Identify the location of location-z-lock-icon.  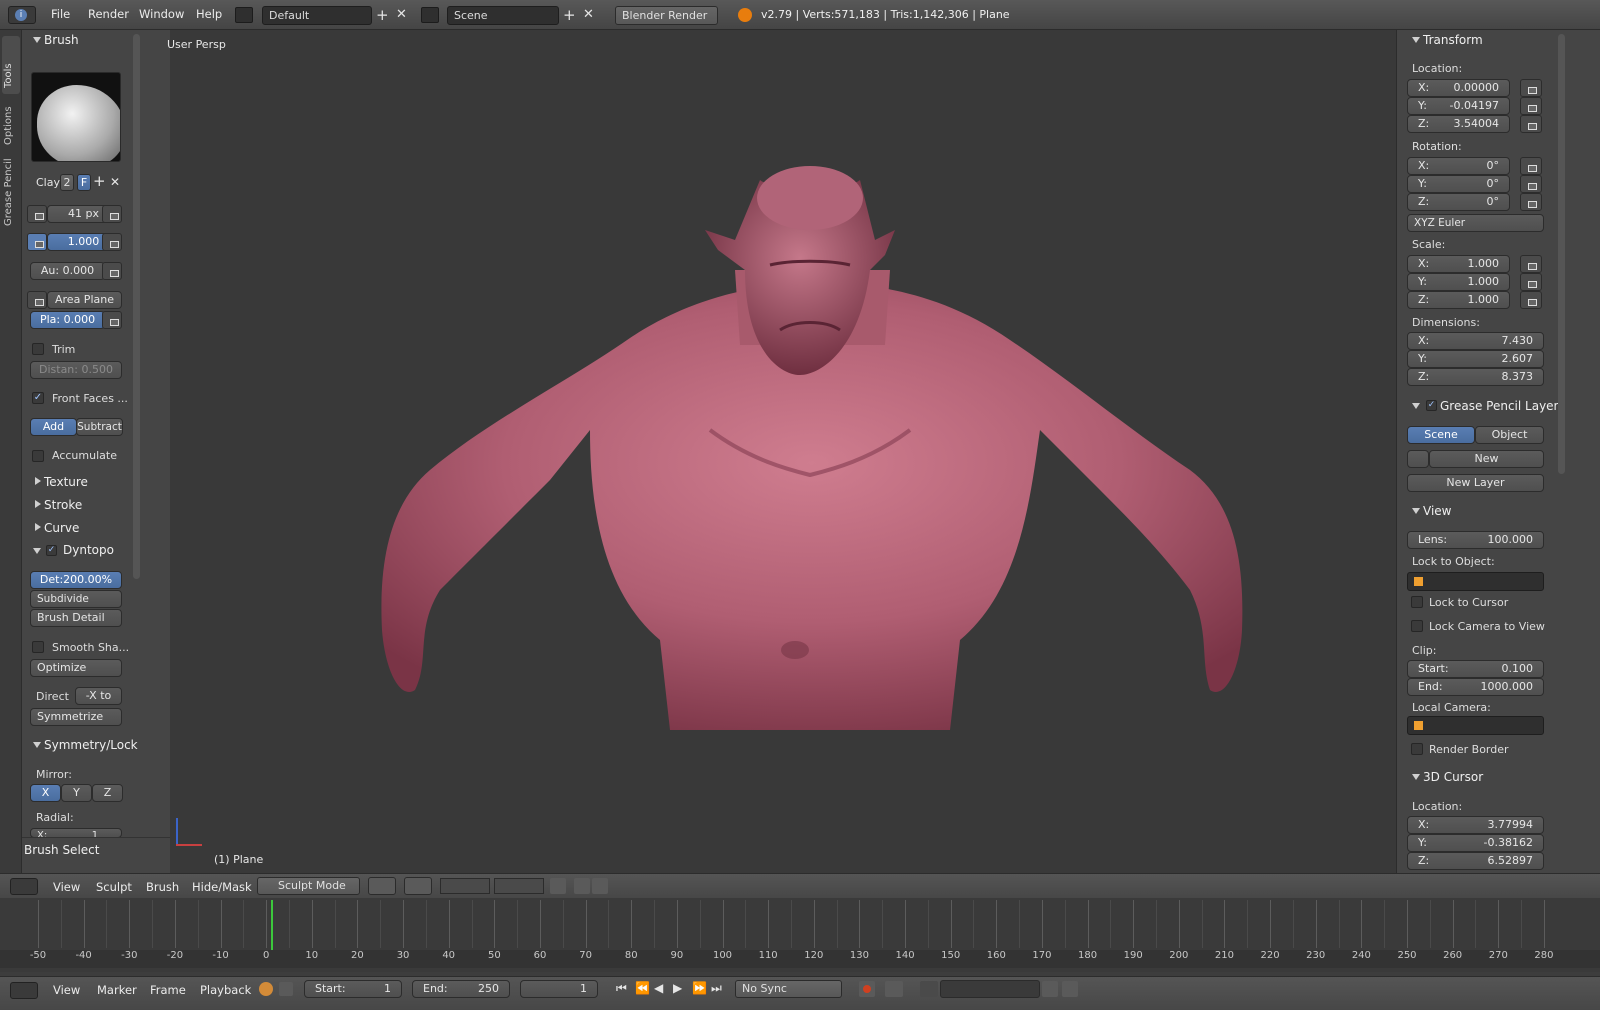
(1531, 124).